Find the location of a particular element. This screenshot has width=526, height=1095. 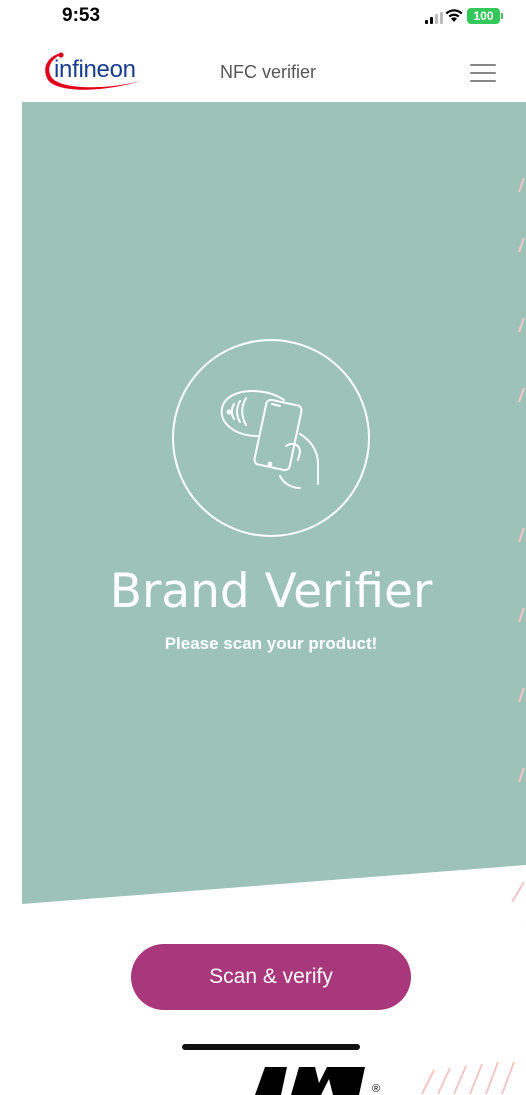

page-title: NFC verifier is located at coordinates (268, 72).